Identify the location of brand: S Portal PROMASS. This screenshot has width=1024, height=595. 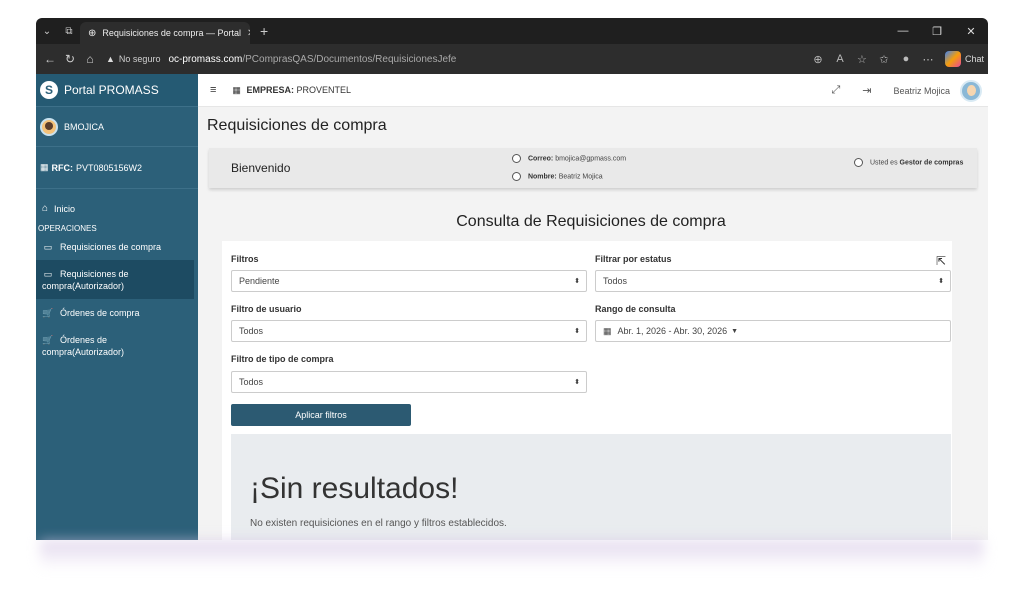
(117, 90).